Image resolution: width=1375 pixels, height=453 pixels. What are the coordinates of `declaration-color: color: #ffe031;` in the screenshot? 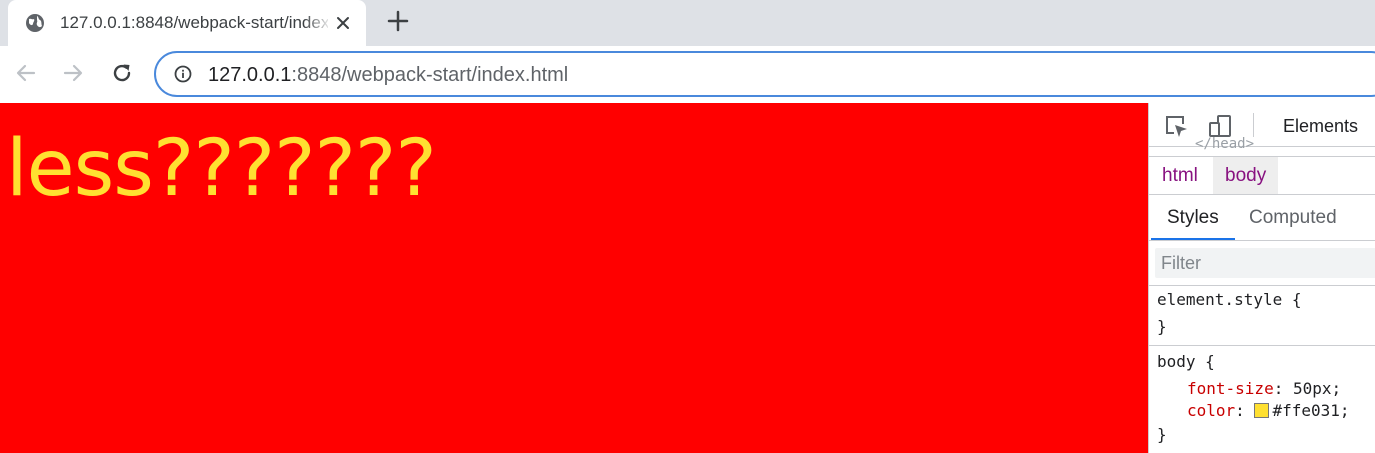 It's located at (1268, 411).